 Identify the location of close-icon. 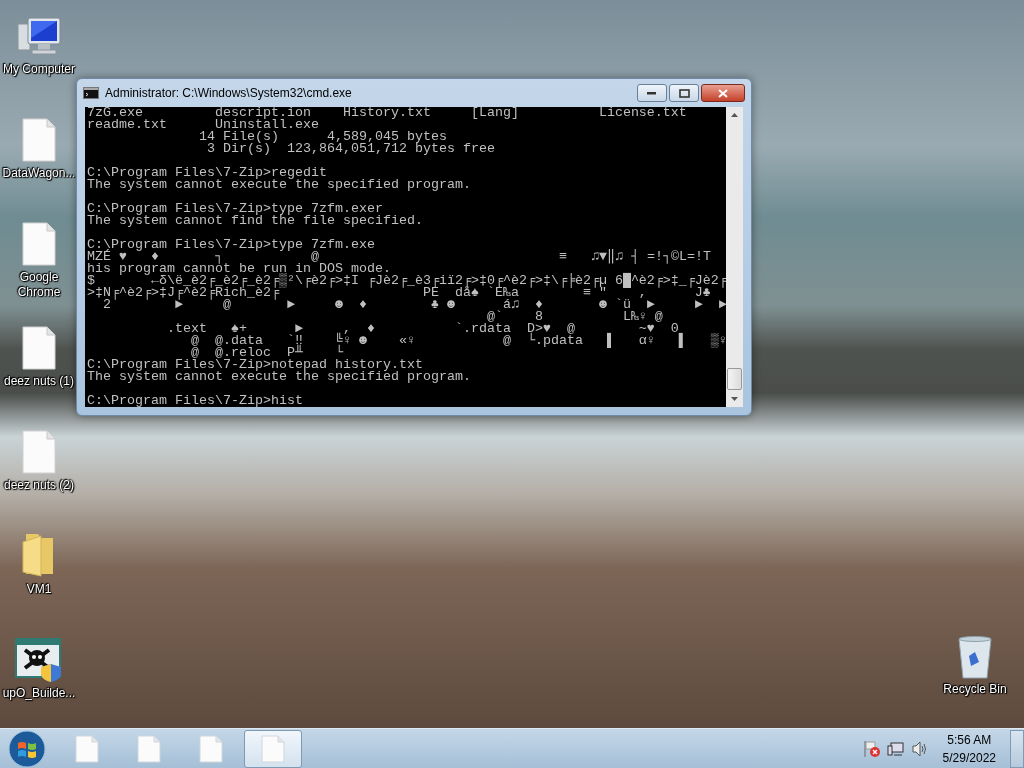
(723, 93).